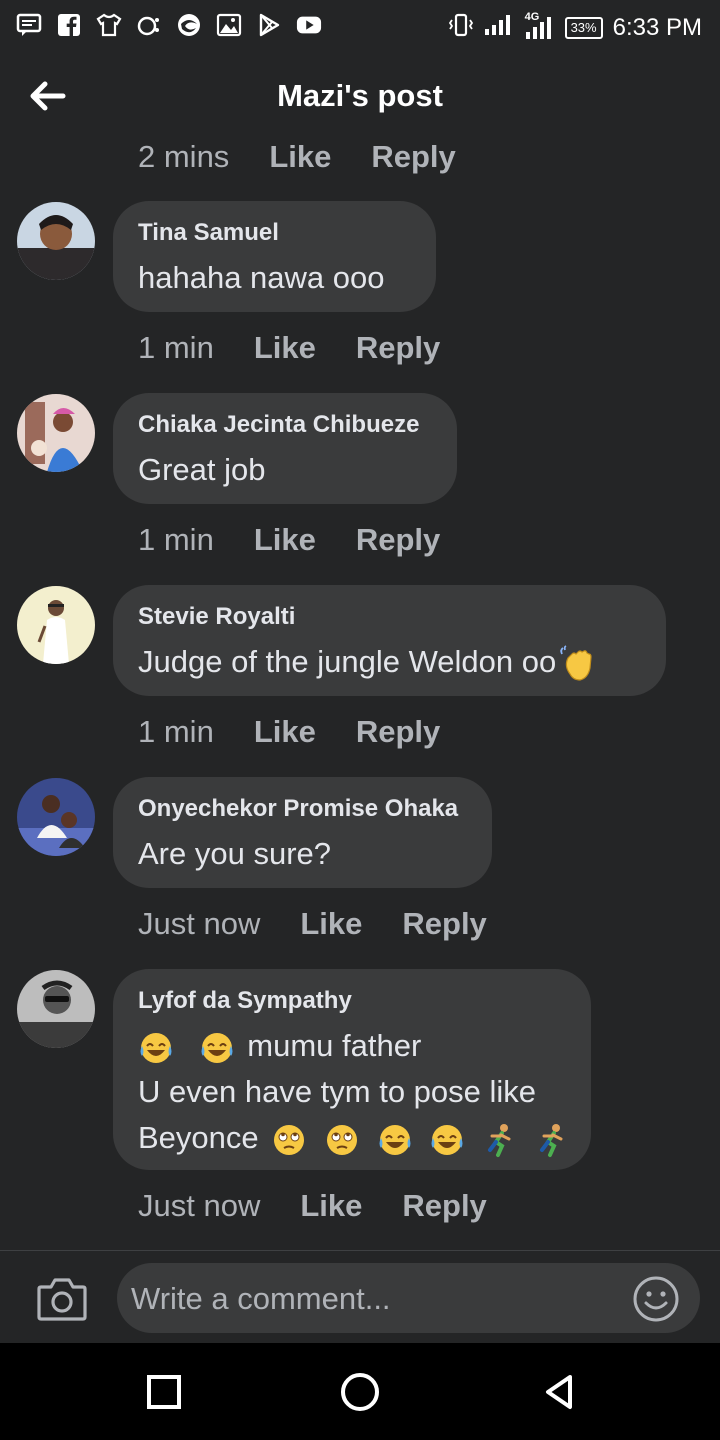  Describe the element at coordinates (29, 25) in the screenshot. I see `message-icon` at that location.